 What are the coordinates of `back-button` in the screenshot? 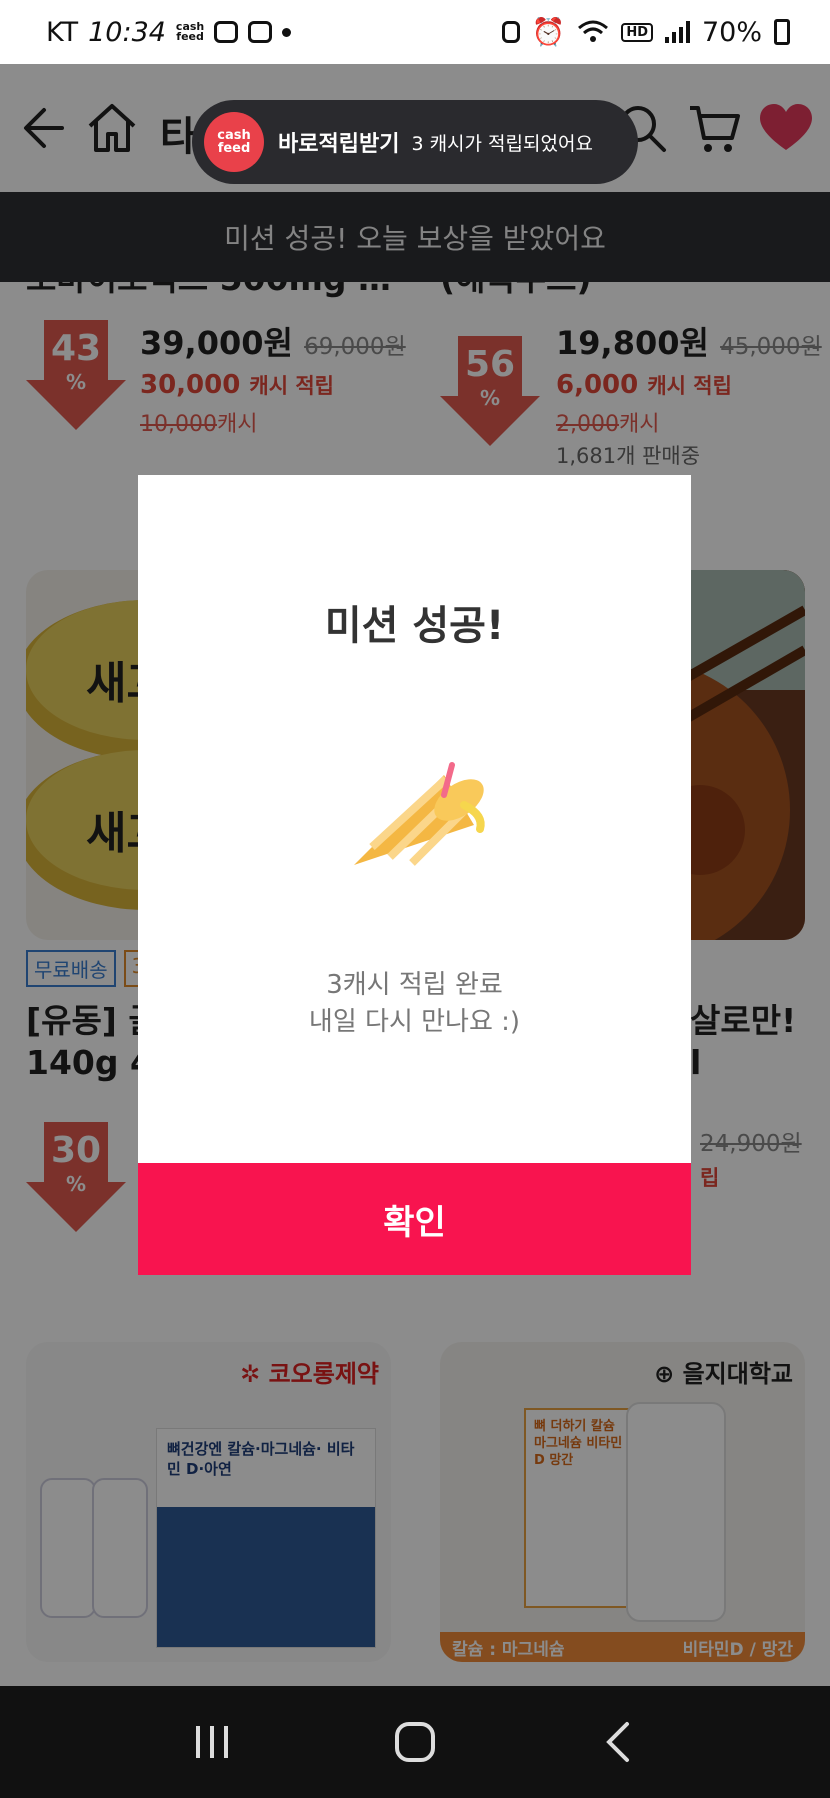 It's located at (618, 1742).